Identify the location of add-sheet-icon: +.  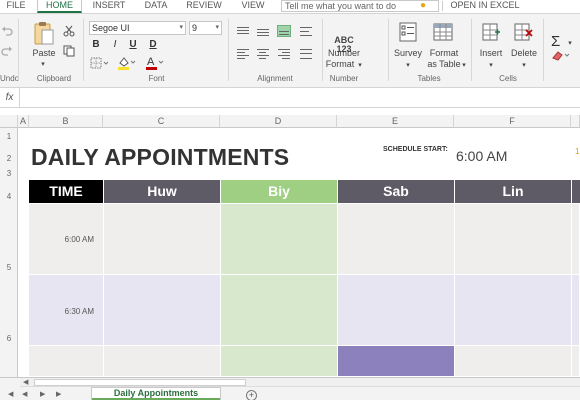
(251, 395).